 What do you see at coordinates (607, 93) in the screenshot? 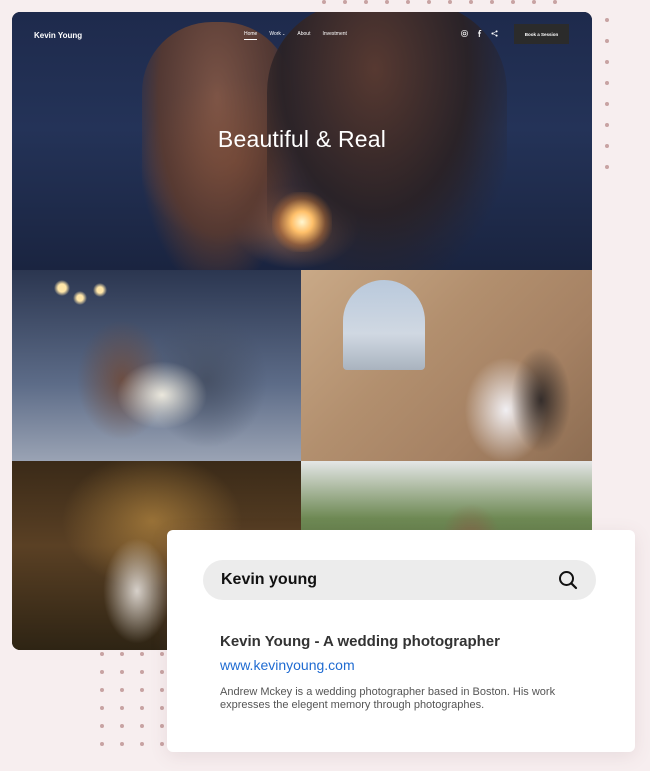
I see `decorative-dot-column-right` at bounding box center [607, 93].